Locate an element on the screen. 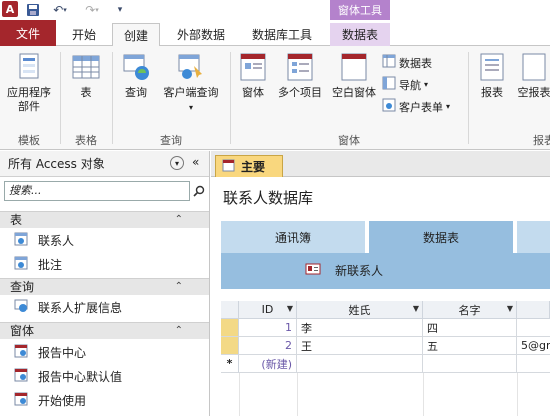 The width and height of the screenshot is (550, 416). blank-form-button: 空白窗体 is located at coordinates (354, 76).